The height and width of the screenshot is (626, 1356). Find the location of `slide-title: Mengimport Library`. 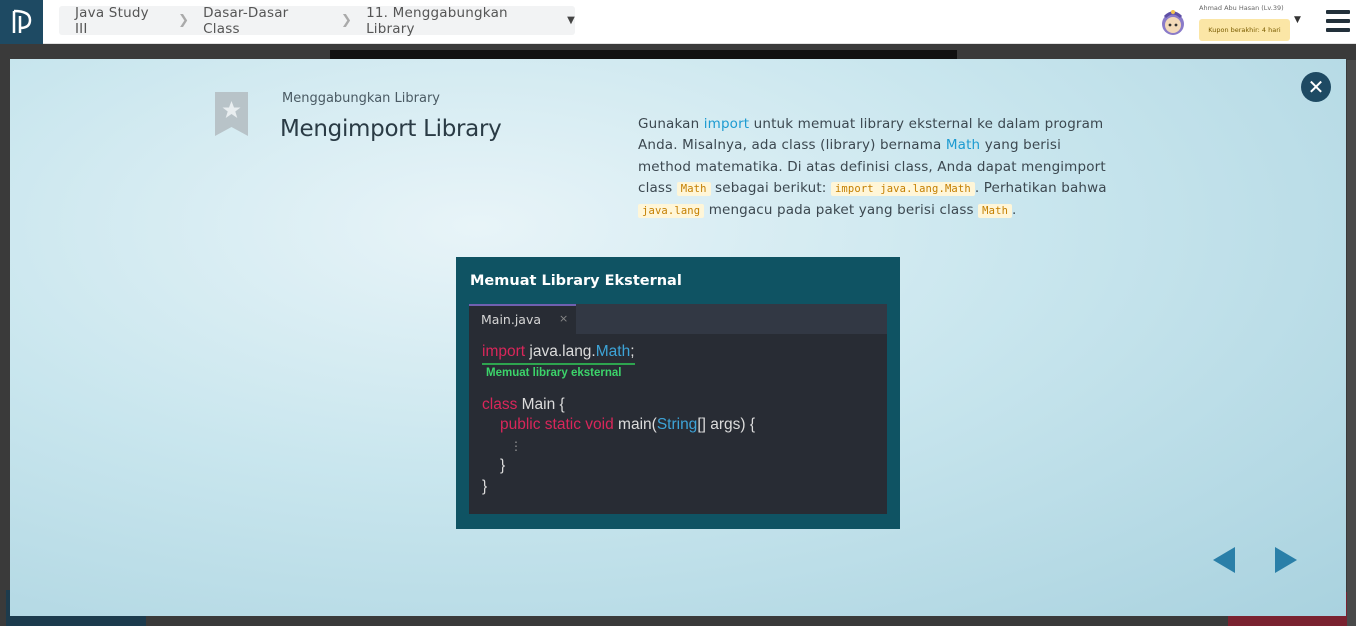

slide-title: Mengimport Library is located at coordinates (391, 129).